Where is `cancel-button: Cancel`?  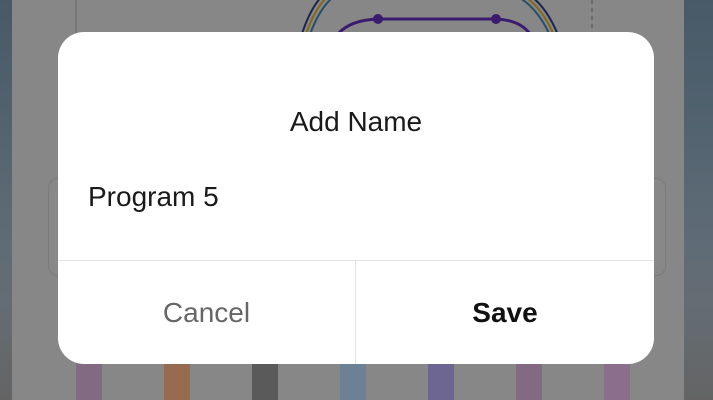
cancel-button: Cancel is located at coordinates (206, 312).